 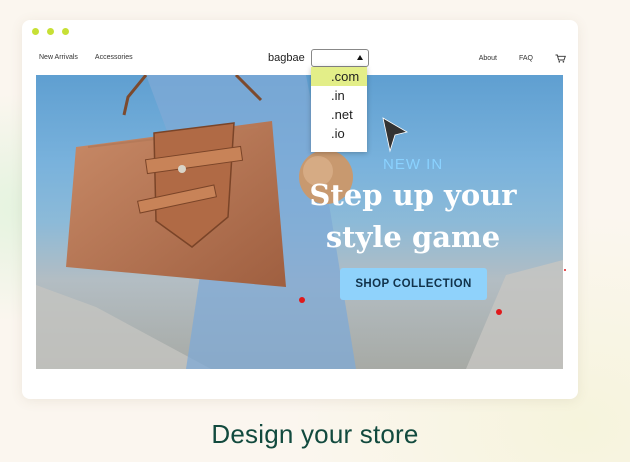 I want to click on domain-option-com: .com, so click(x=339, y=76).